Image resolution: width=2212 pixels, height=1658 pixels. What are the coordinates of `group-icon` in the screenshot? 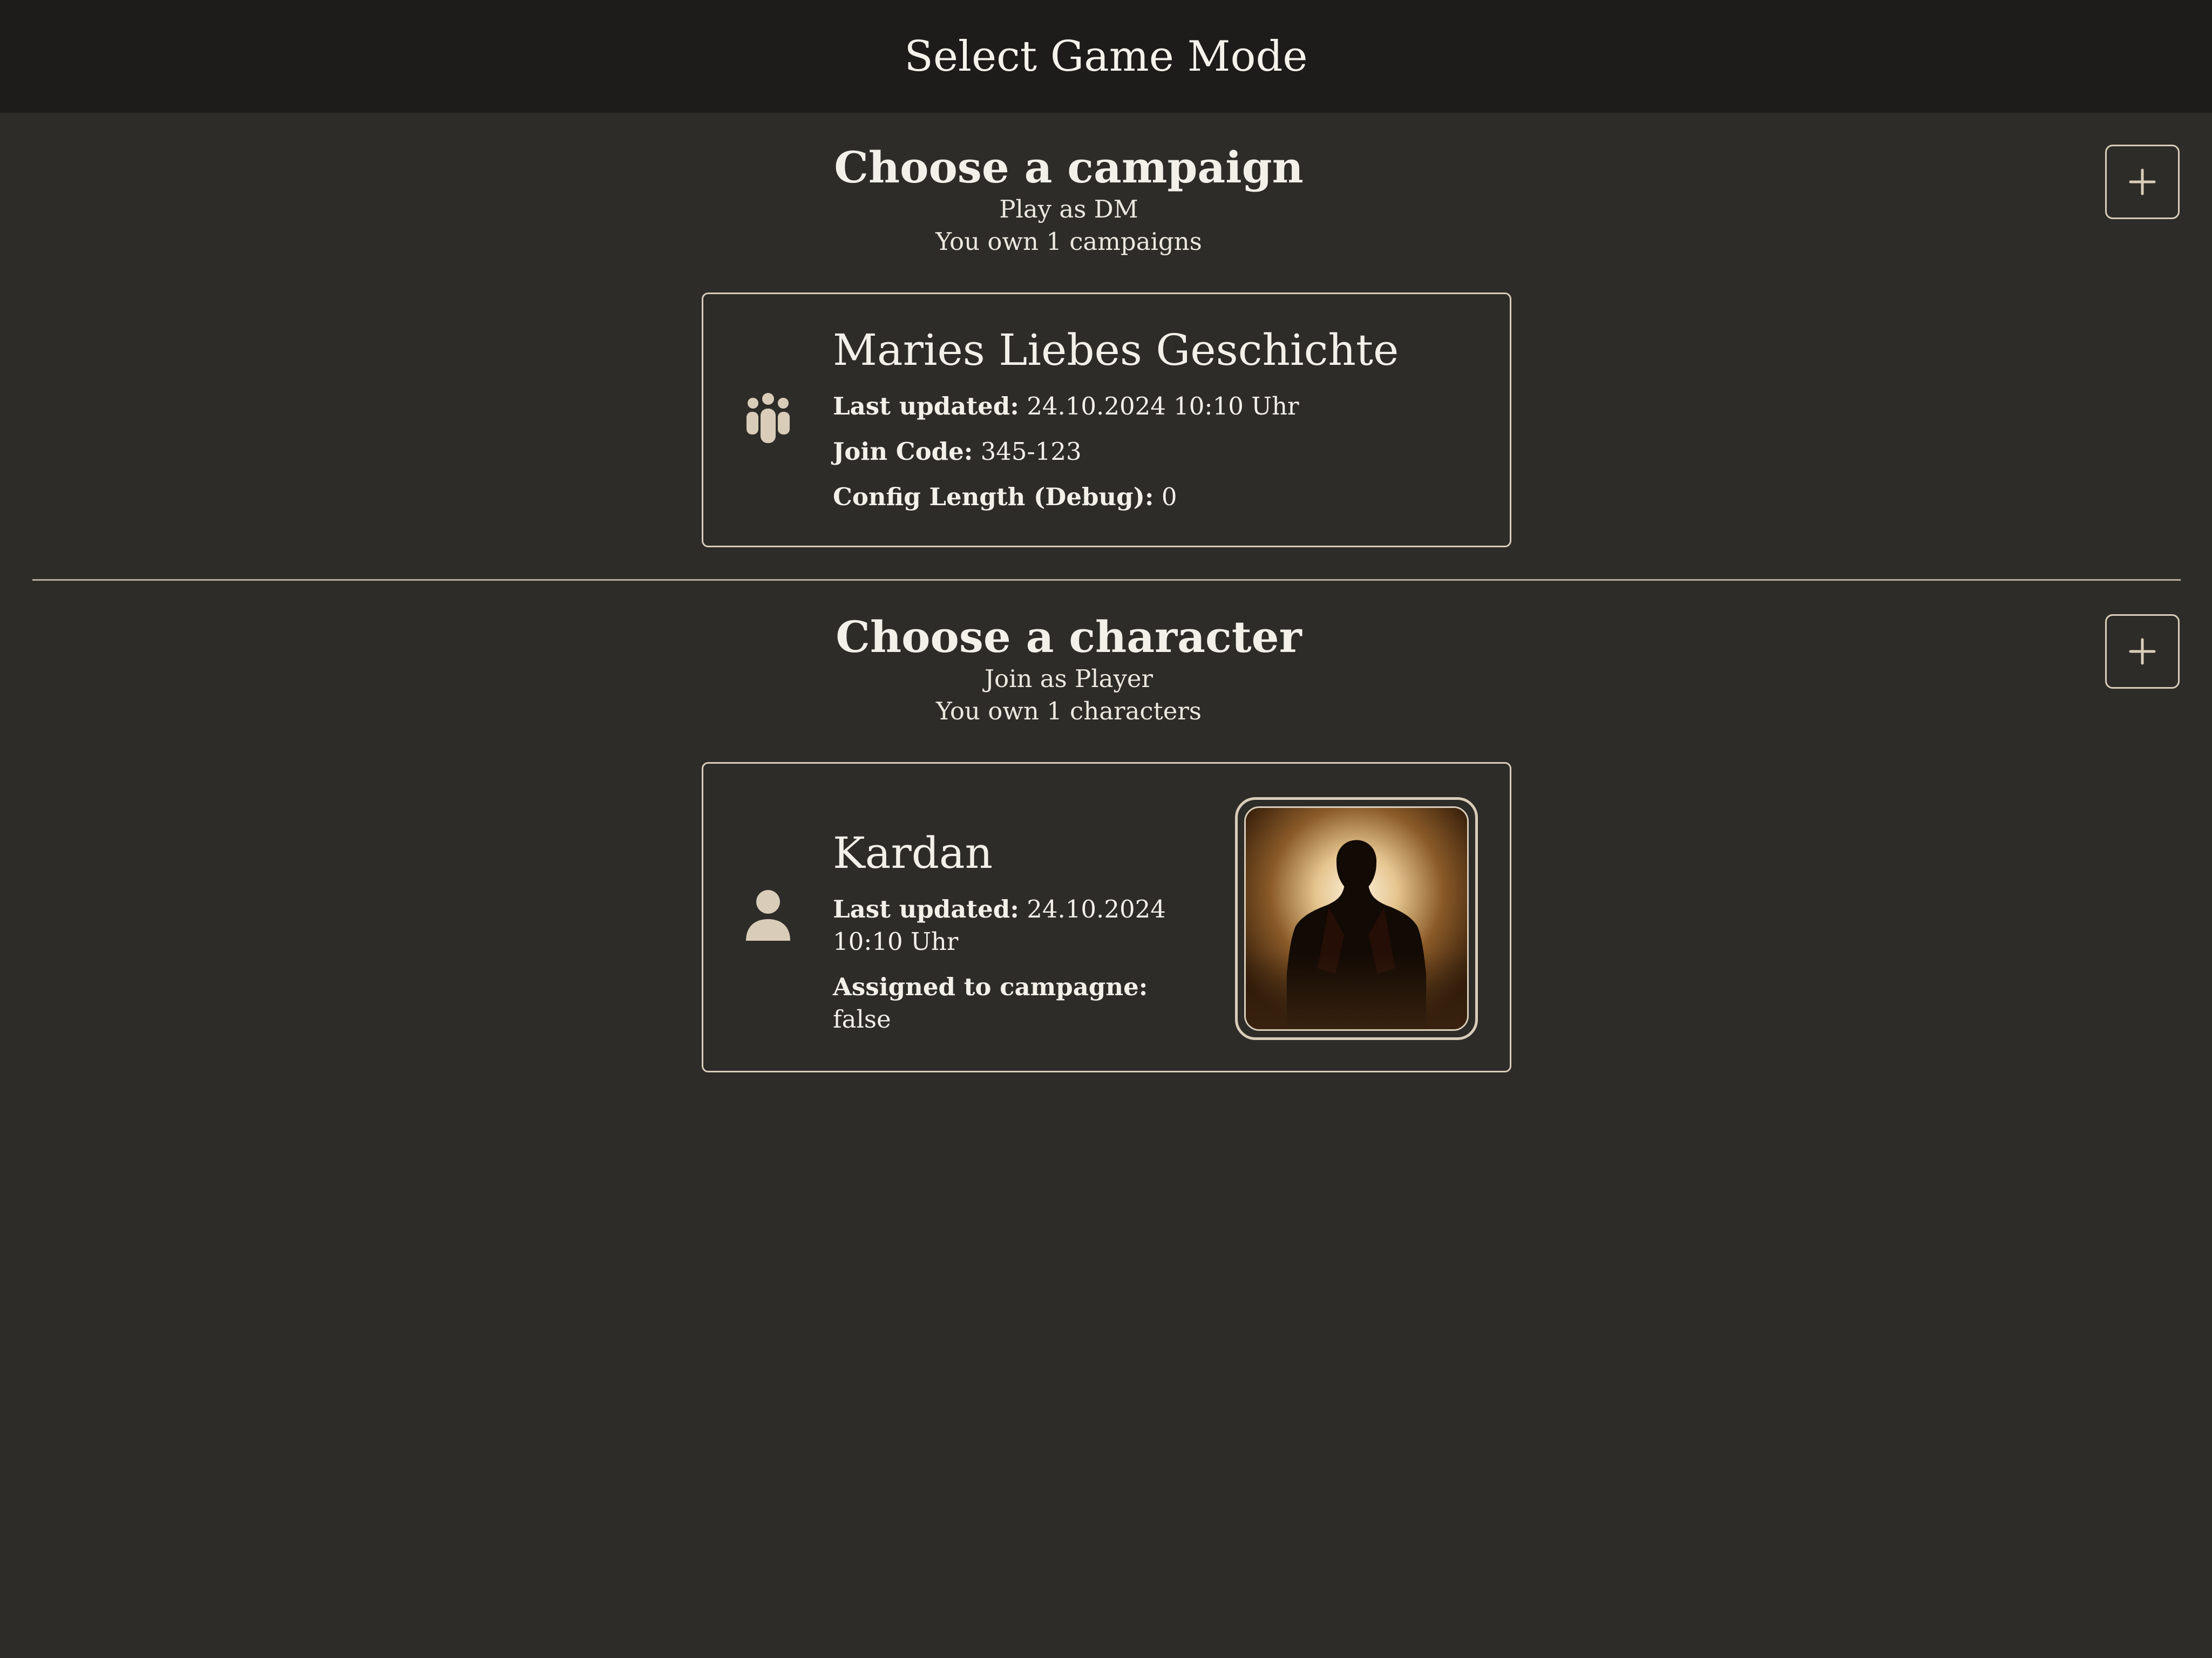 It's located at (768, 419).